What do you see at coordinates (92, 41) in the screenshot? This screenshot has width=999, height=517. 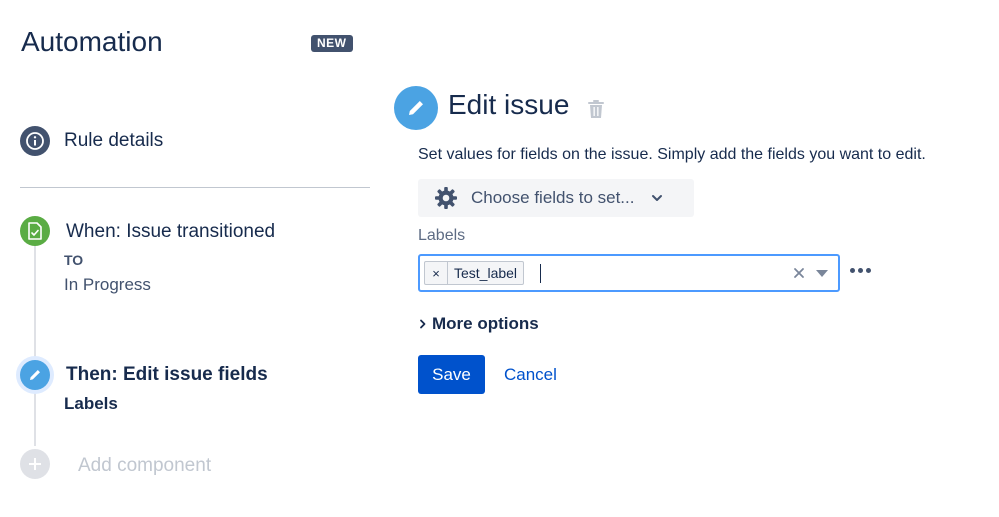 I see `page-title: Automation` at bounding box center [92, 41].